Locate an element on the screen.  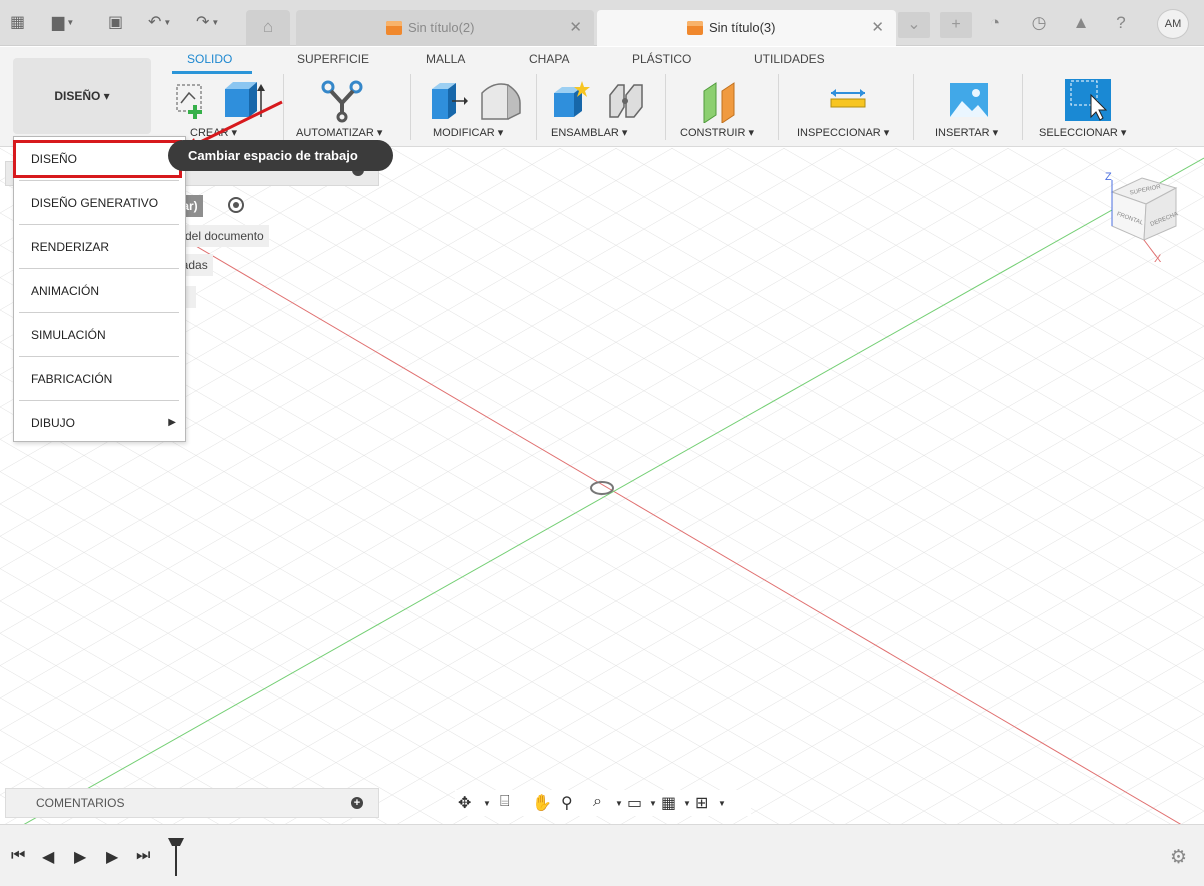
file-icon: ▆ ▼ is located at coordinates (63, 23).